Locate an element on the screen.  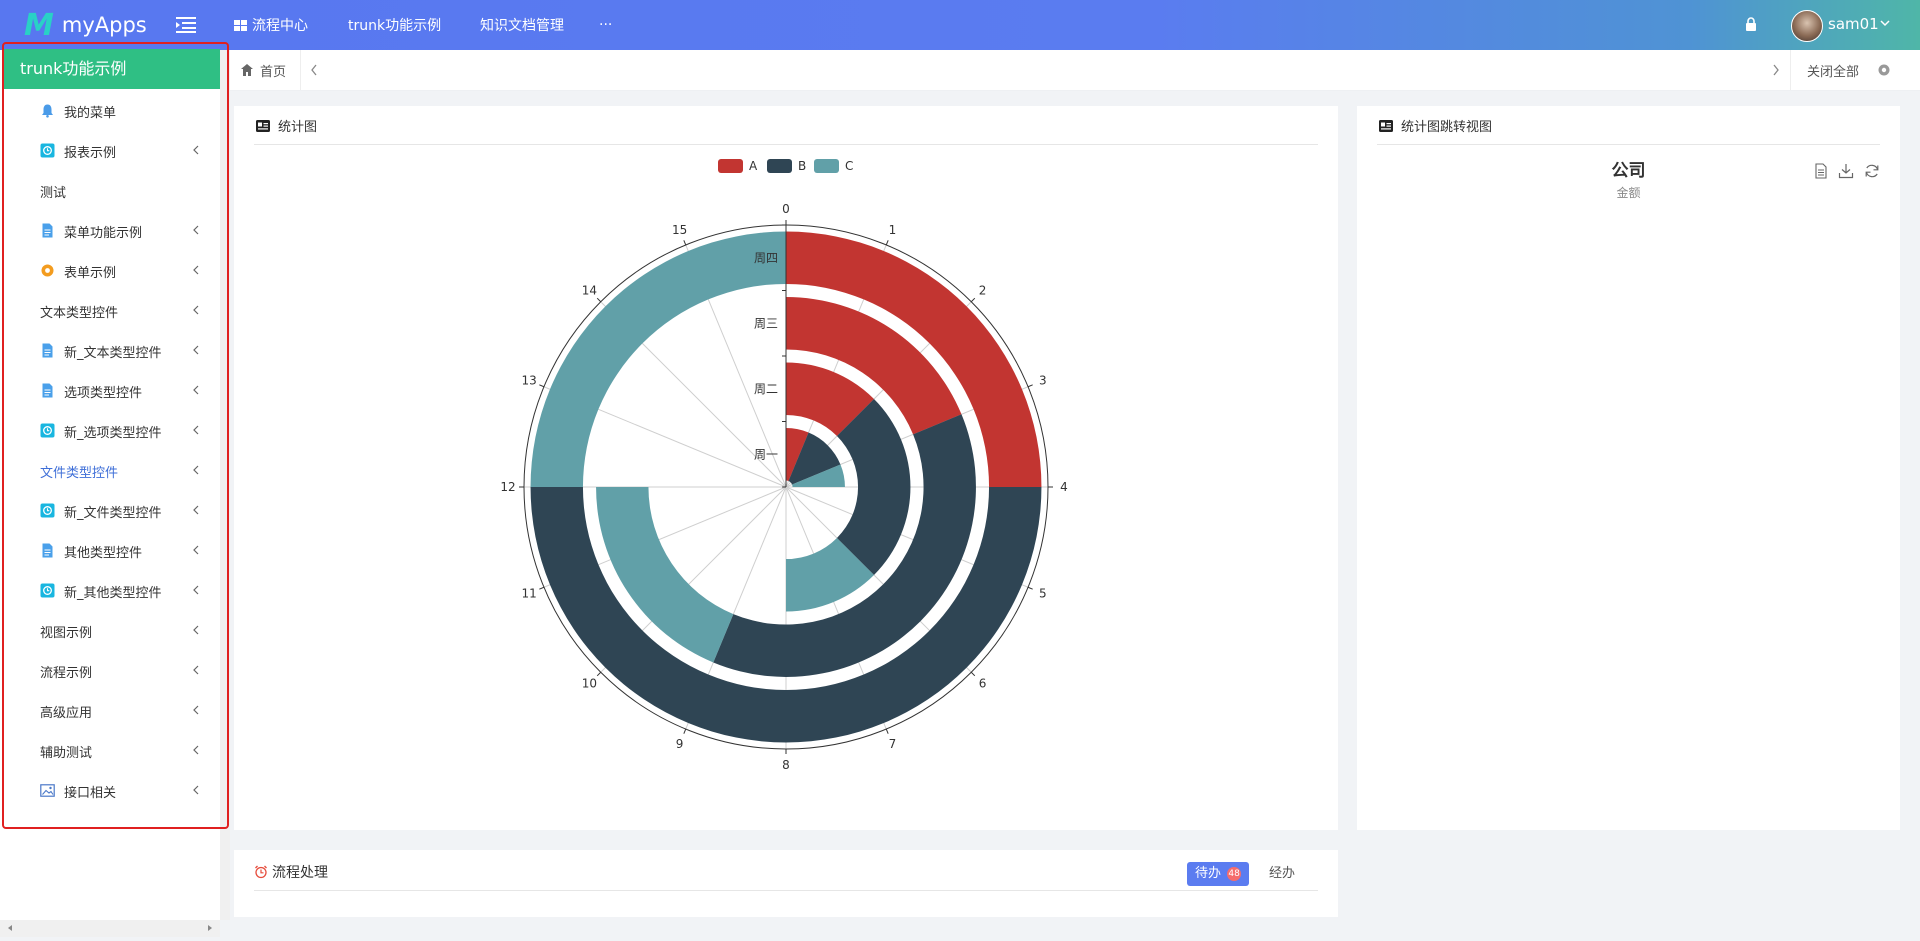
radius-tick-label: 周三 is located at coordinates (766, 323).